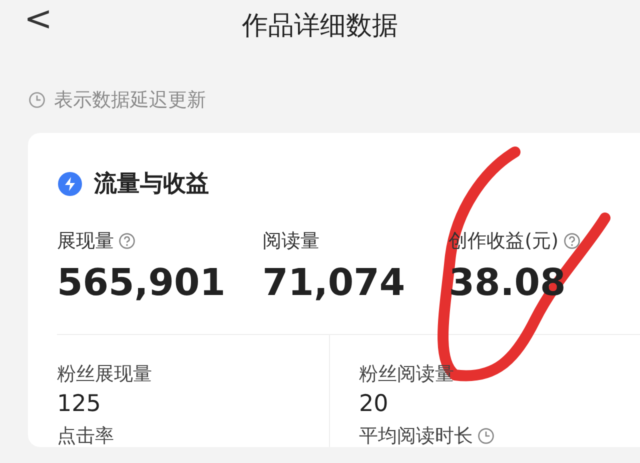 This screenshot has height=463, width=640. What do you see at coordinates (104, 373) in the screenshot?
I see `stat-label: 粉丝展现量` at bounding box center [104, 373].